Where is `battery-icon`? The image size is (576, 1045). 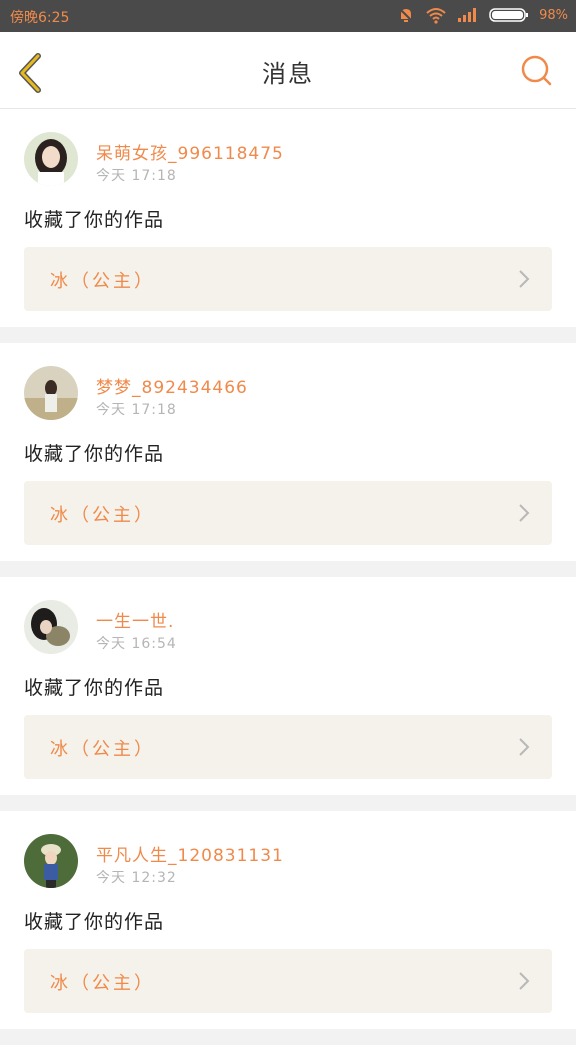
battery-icon is located at coordinates (509, 15).